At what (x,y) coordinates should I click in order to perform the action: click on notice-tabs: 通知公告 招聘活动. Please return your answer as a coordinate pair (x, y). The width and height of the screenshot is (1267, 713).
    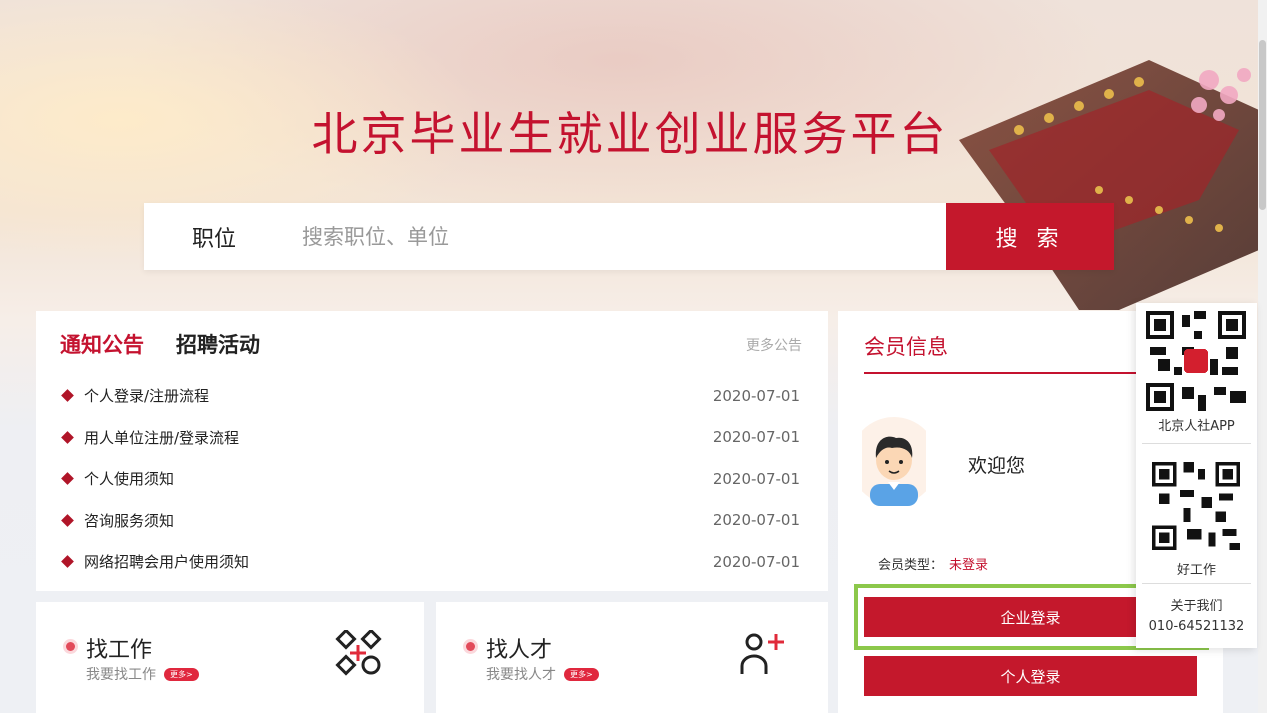
    Looking at the image, I should click on (160, 344).